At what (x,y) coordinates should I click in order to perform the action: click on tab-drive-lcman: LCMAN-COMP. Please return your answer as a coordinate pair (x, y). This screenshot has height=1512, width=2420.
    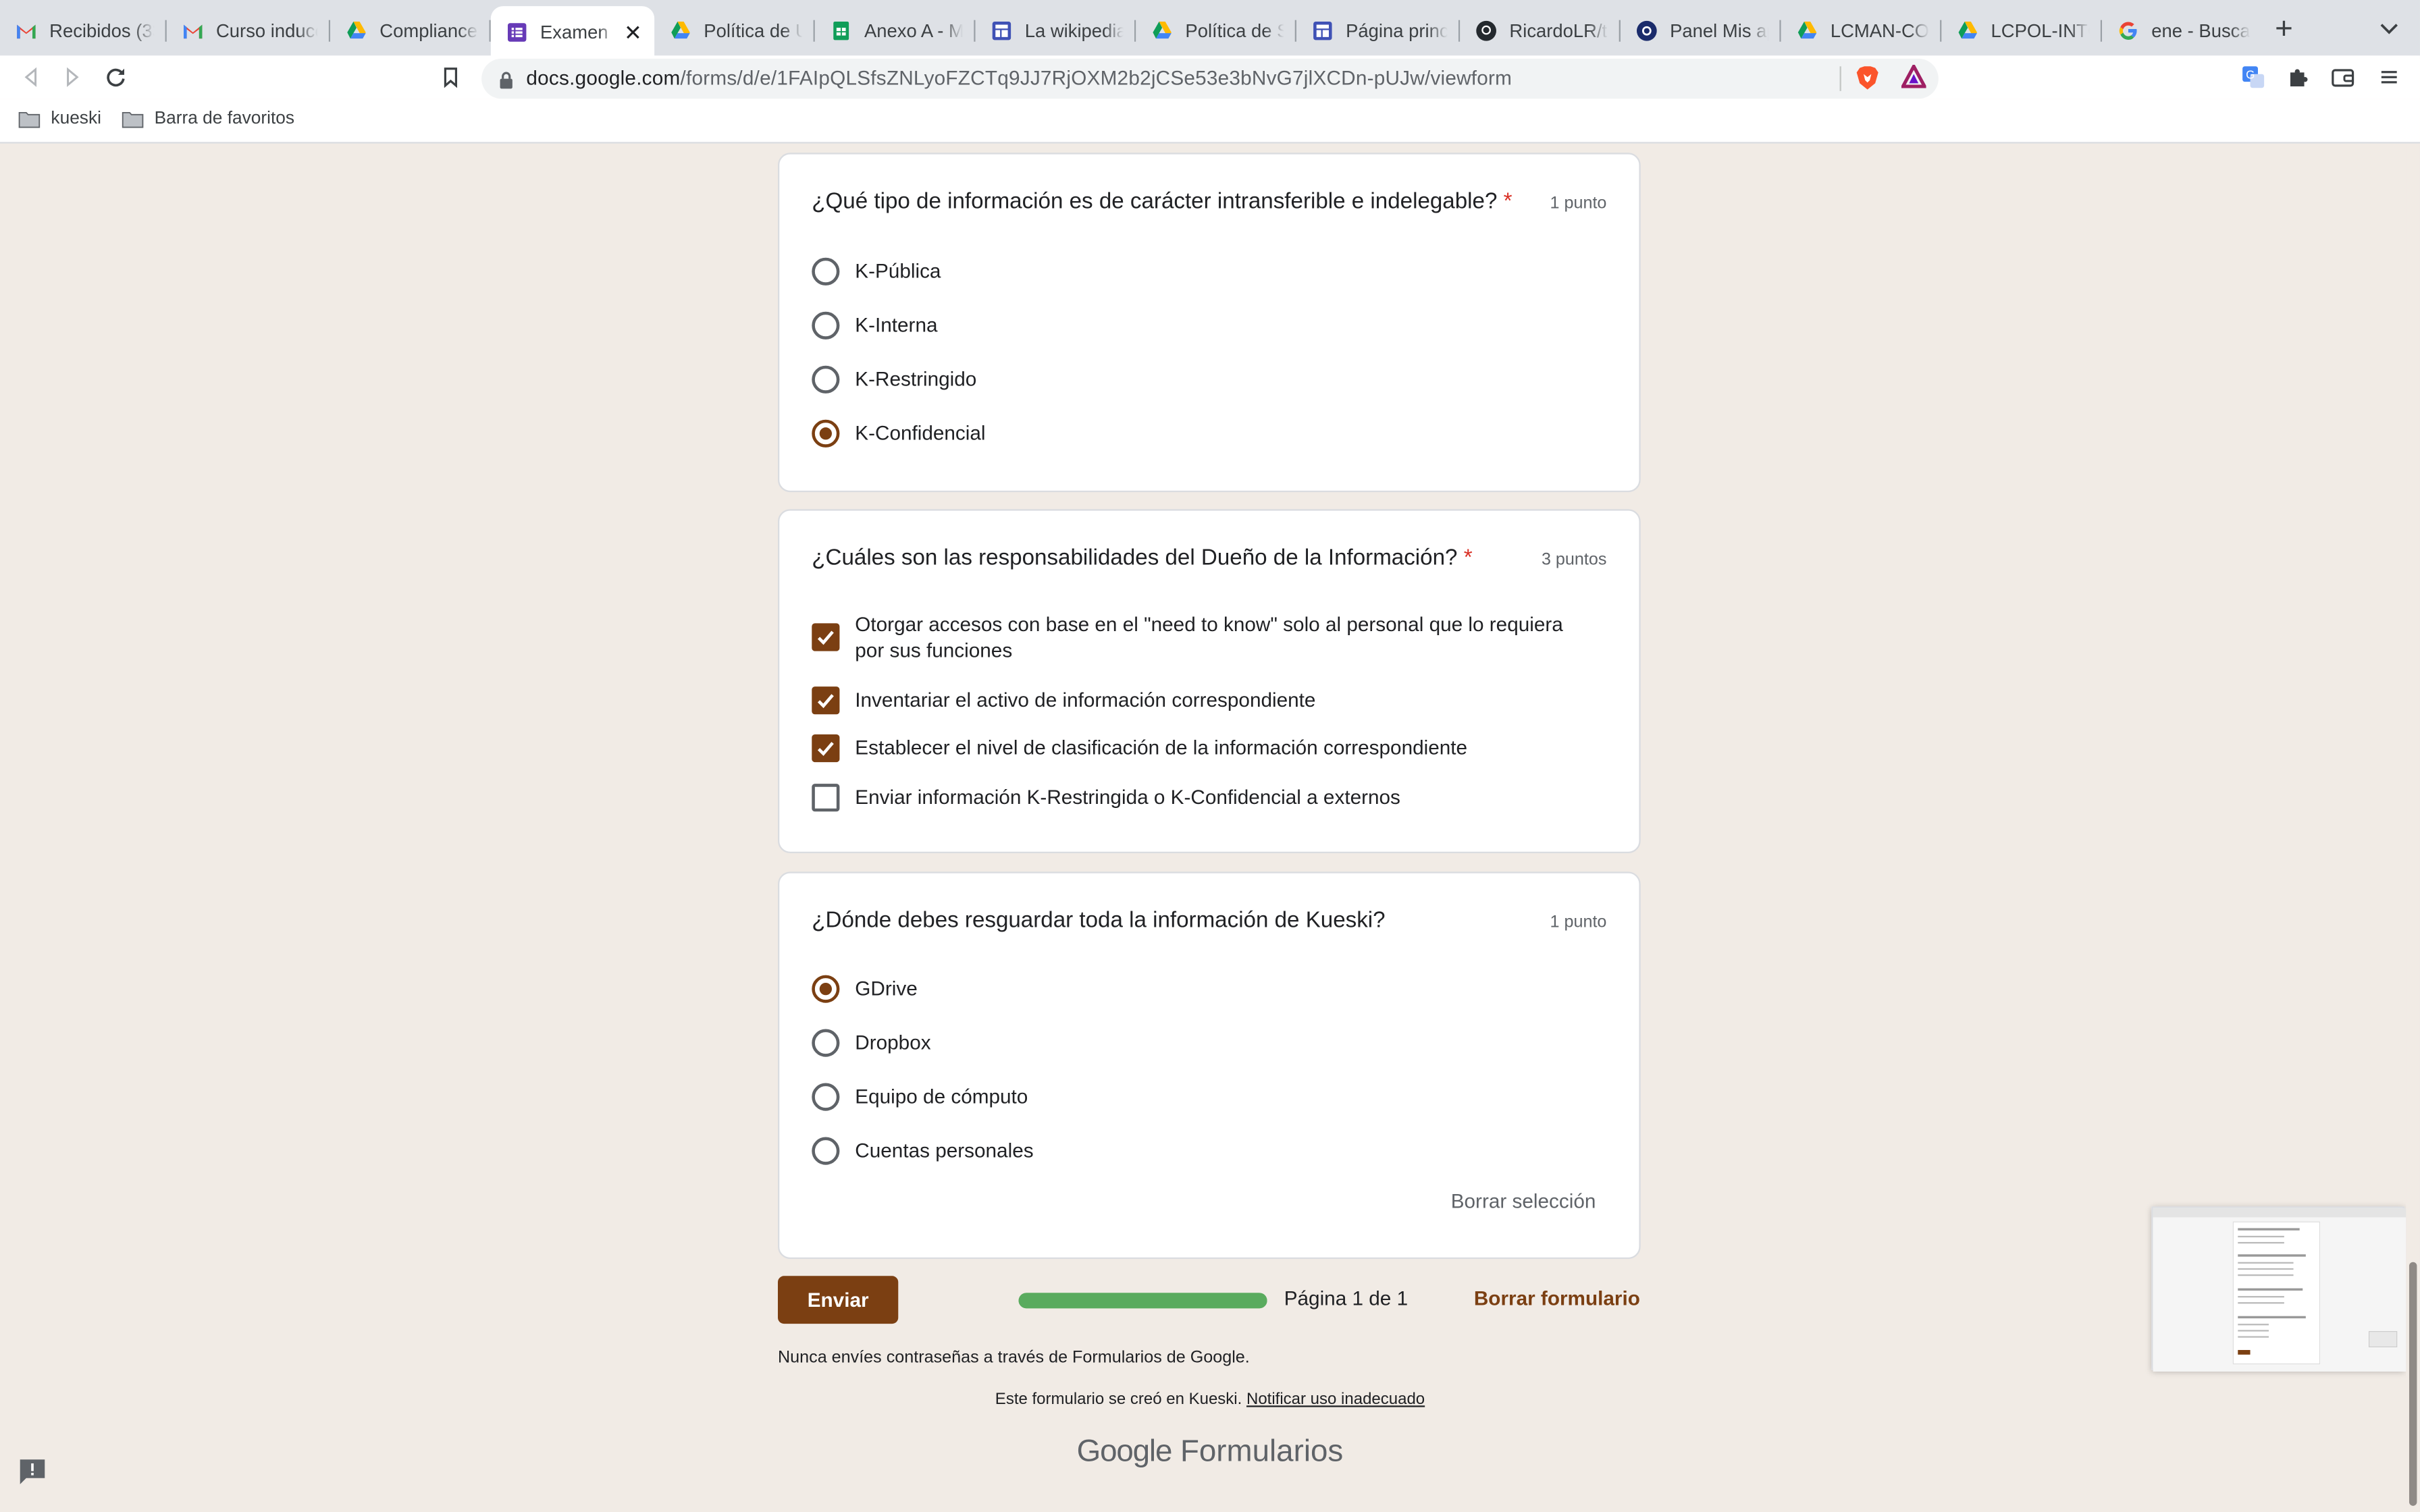
    Looking at the image, I should click on (1861, 31).